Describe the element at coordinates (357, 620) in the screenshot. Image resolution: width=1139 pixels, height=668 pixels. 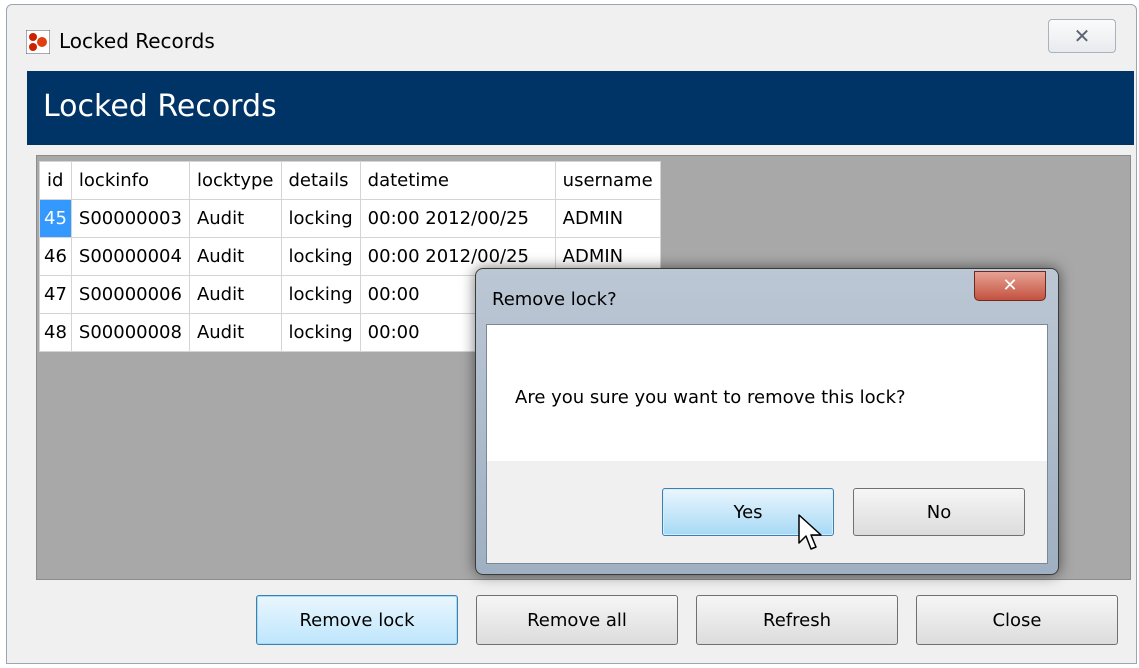
I see `remove-lock-button: Remove lock` at that location.